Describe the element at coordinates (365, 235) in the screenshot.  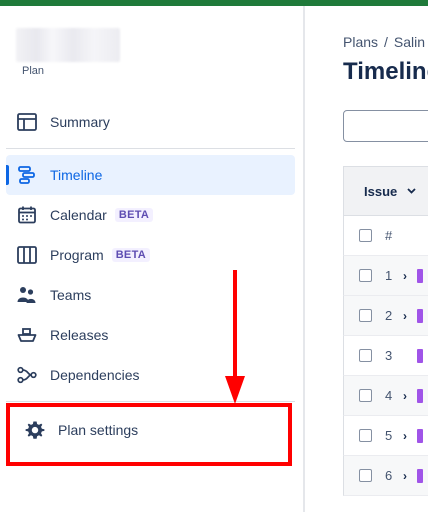
I see `select-all-checkbox` at that location.